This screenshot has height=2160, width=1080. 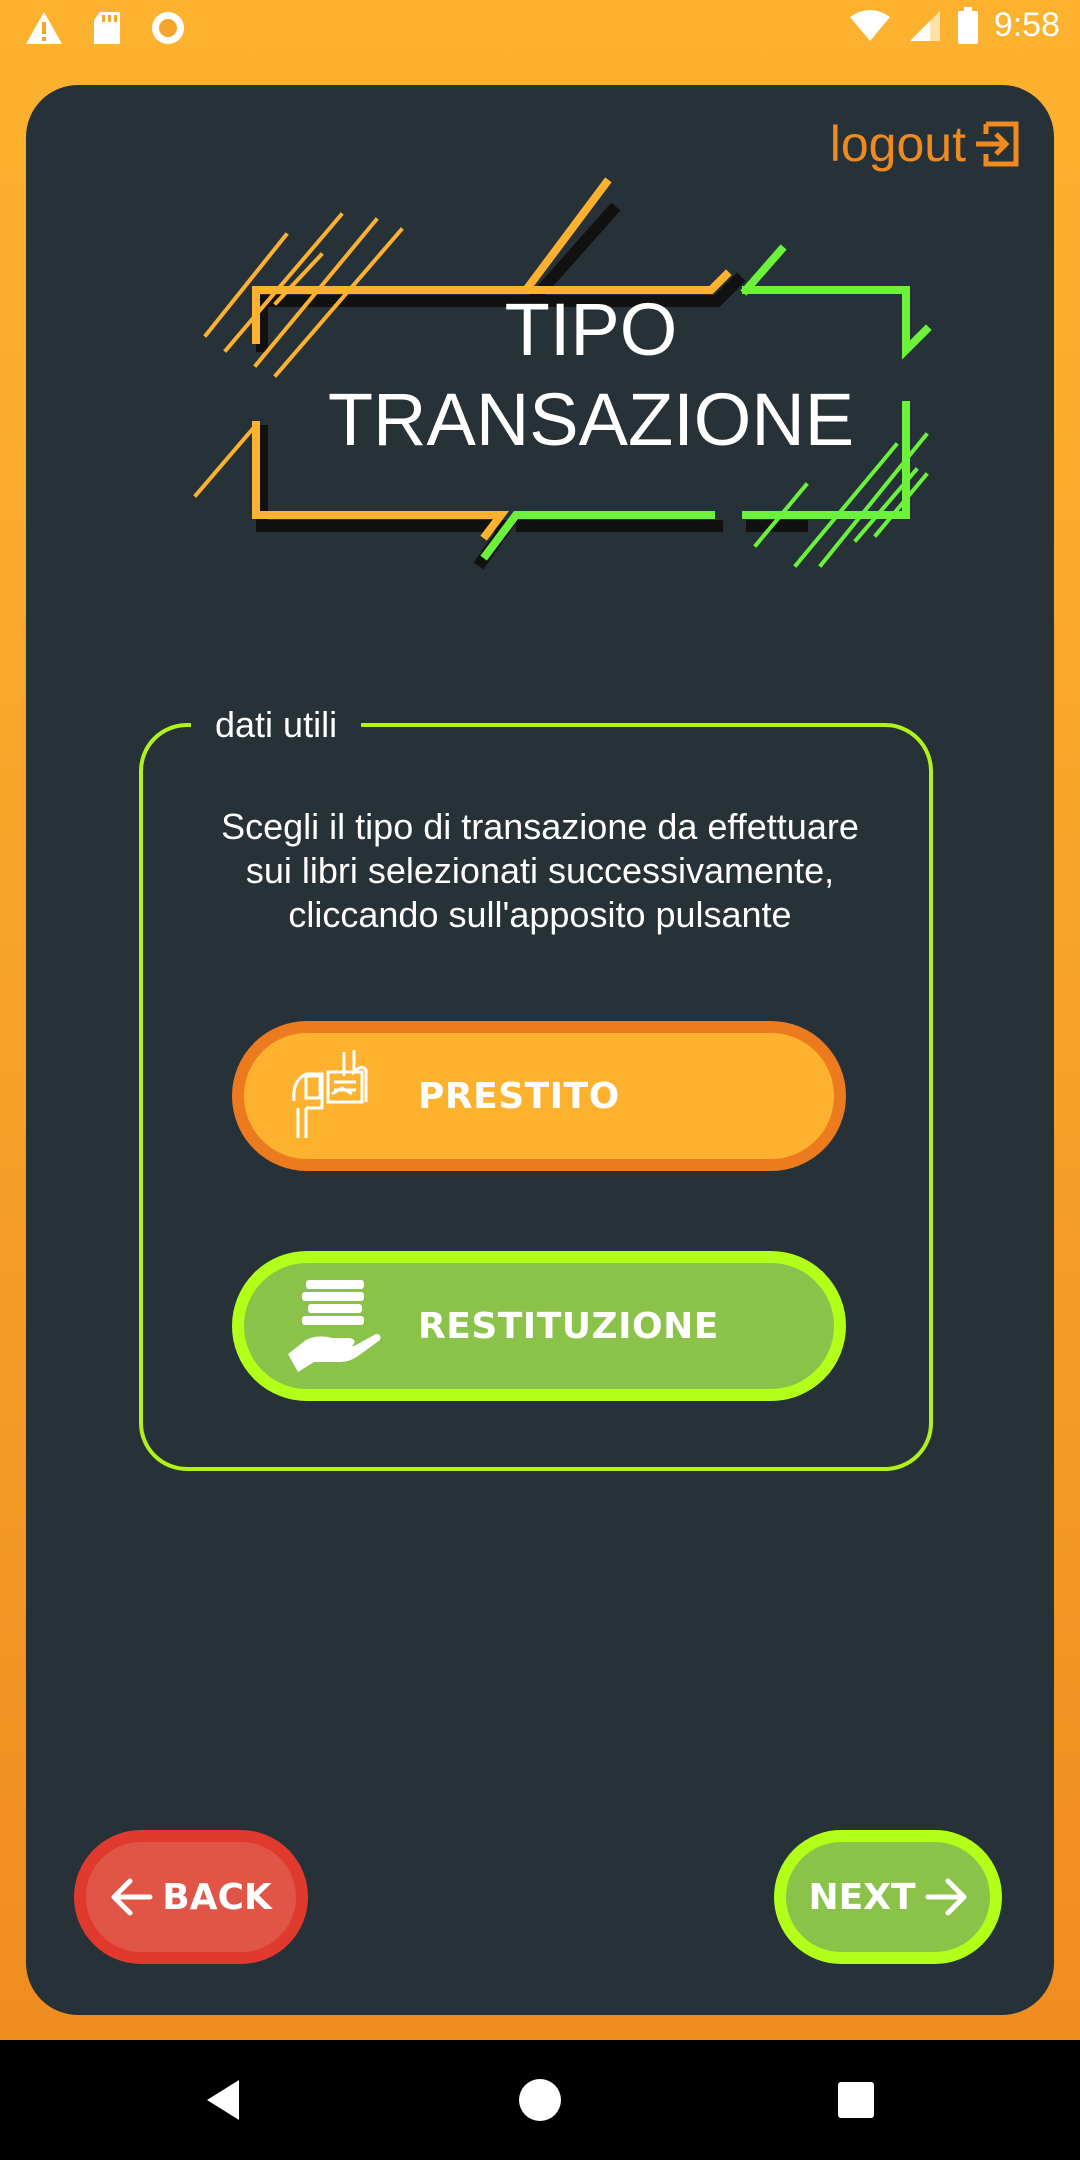 I want to click on next-button: NEXT, so click(x=888, y=1897).